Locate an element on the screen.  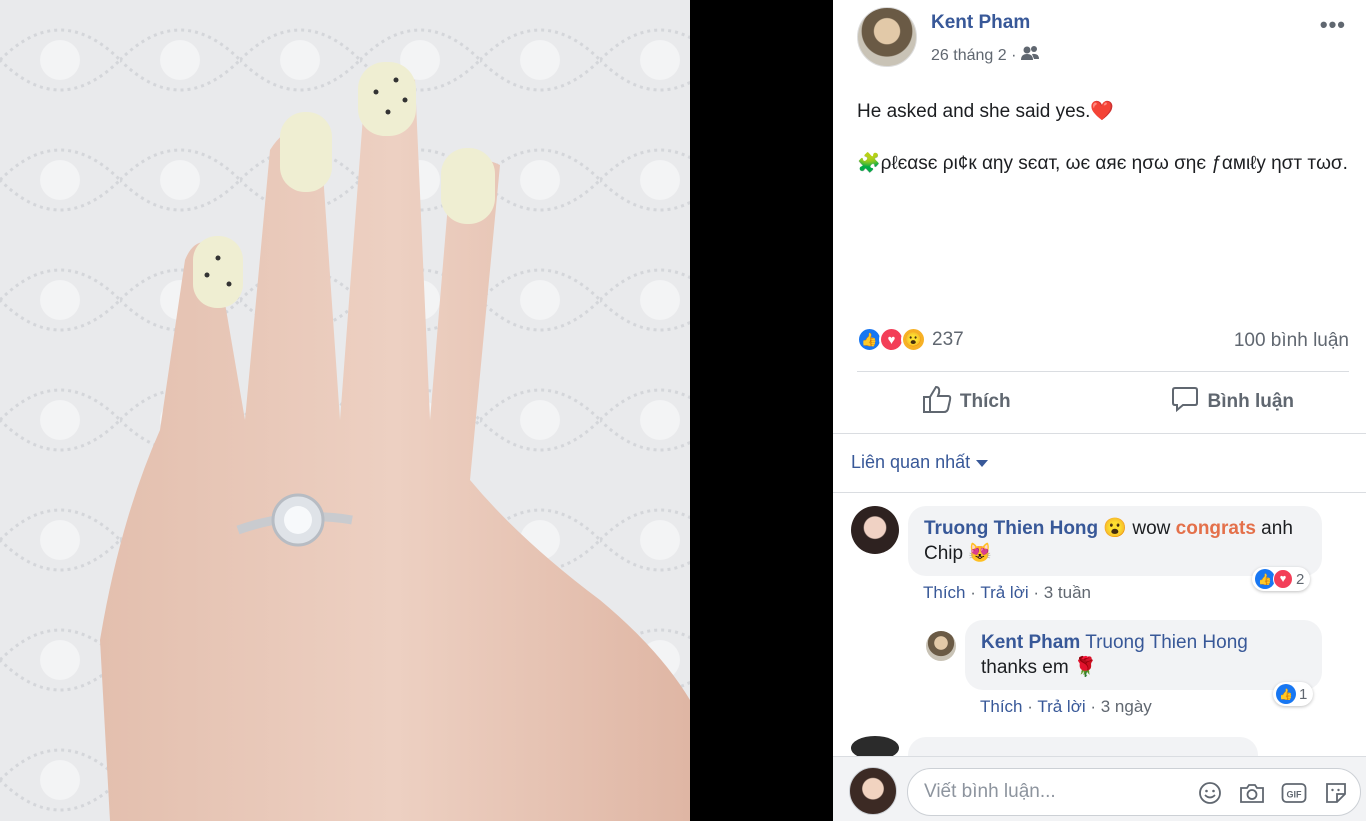
commenter-avatar is located at coordinates (875, 530).